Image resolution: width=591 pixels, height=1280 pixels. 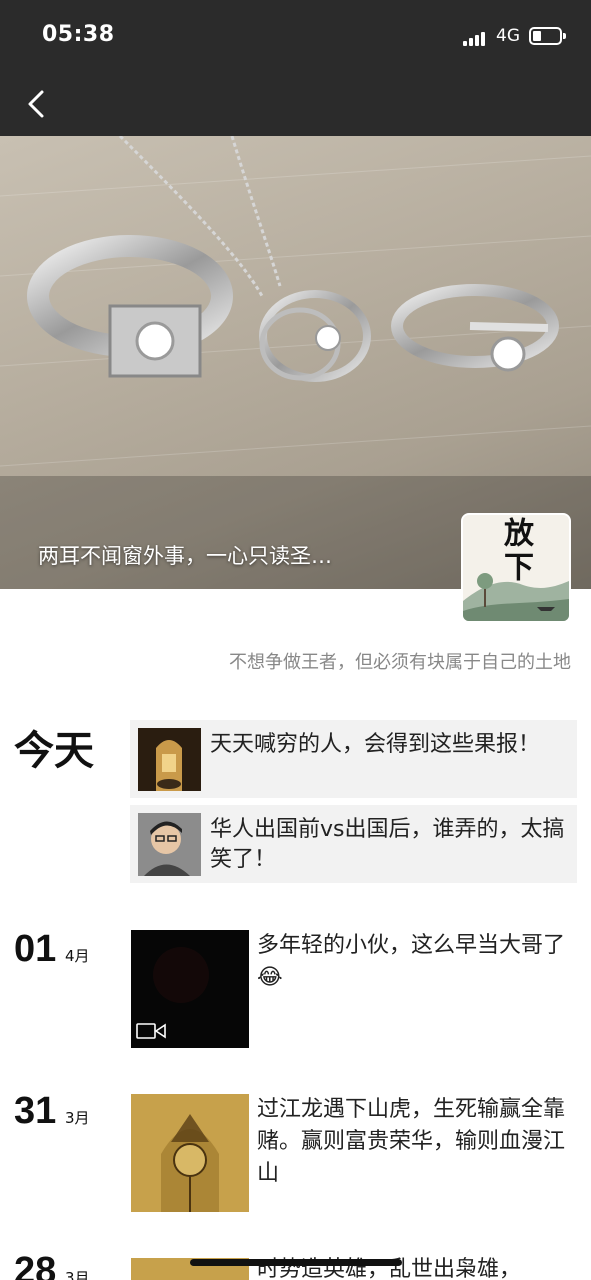 I want to click on post-title: 过江龙遇下山虎，生死输赢全靠赌。赢则富贵荣华，输则血漫江山, so click(x=411, y=1141).